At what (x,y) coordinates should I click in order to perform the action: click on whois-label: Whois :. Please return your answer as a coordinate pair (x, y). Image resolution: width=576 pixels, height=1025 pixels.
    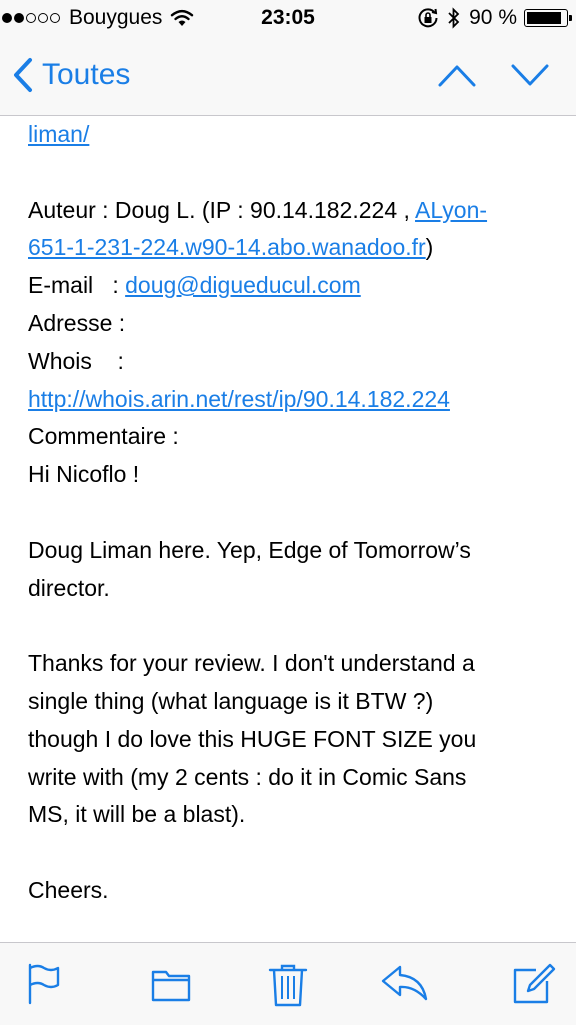
    Looking at the image, I should click on (76, 360).